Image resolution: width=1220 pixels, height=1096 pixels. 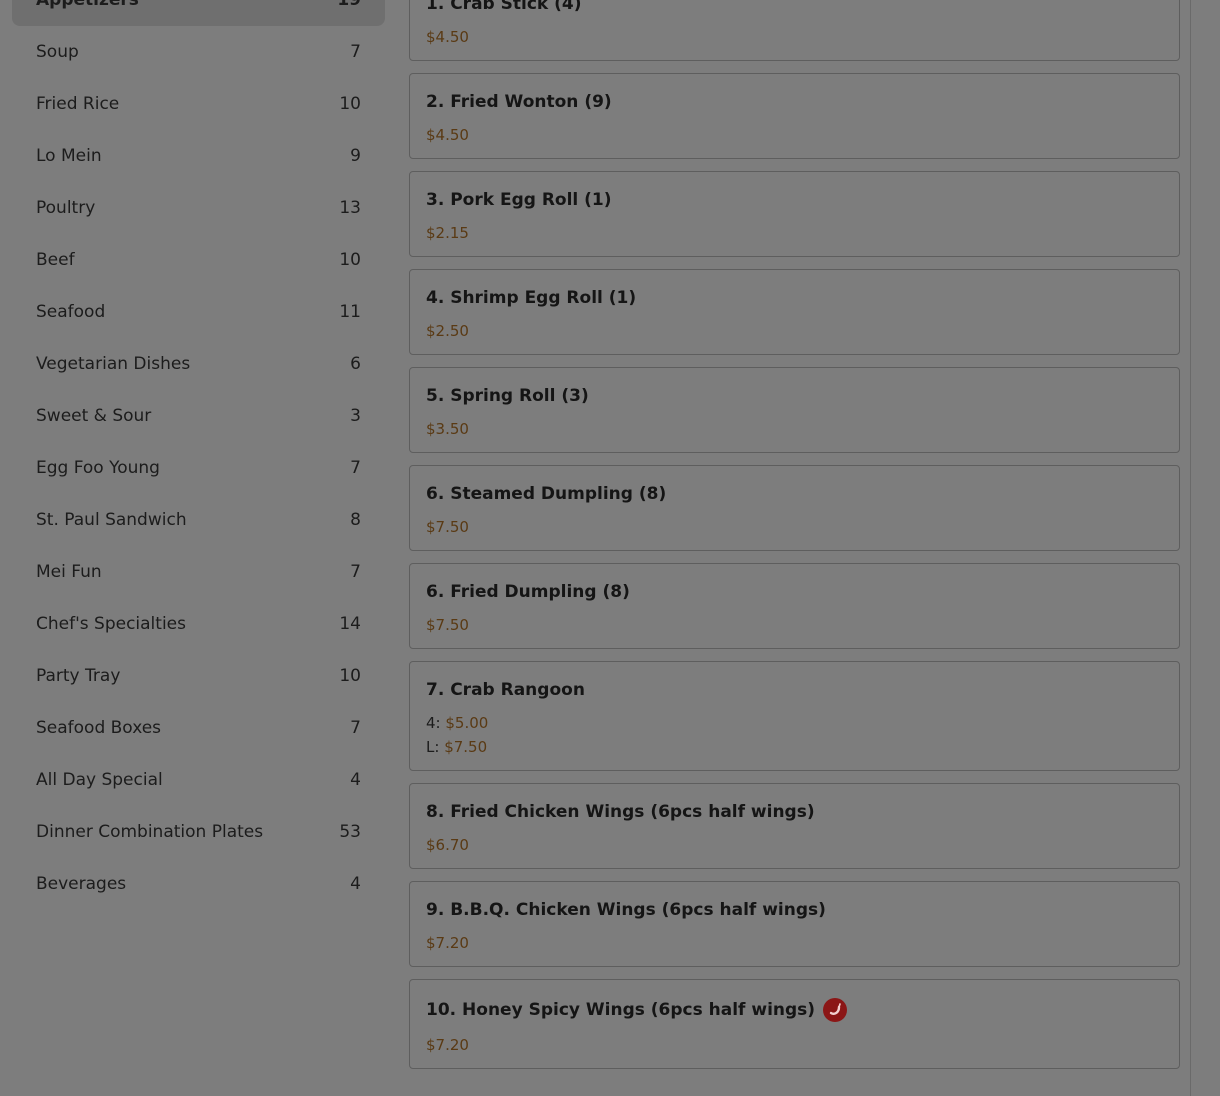 What do you see at coordinates (198, 520) in the screenshot?
I see `category-item-st-paul-sandwich: St. Paul Sandwich 8` at bounding box center [198, 520].